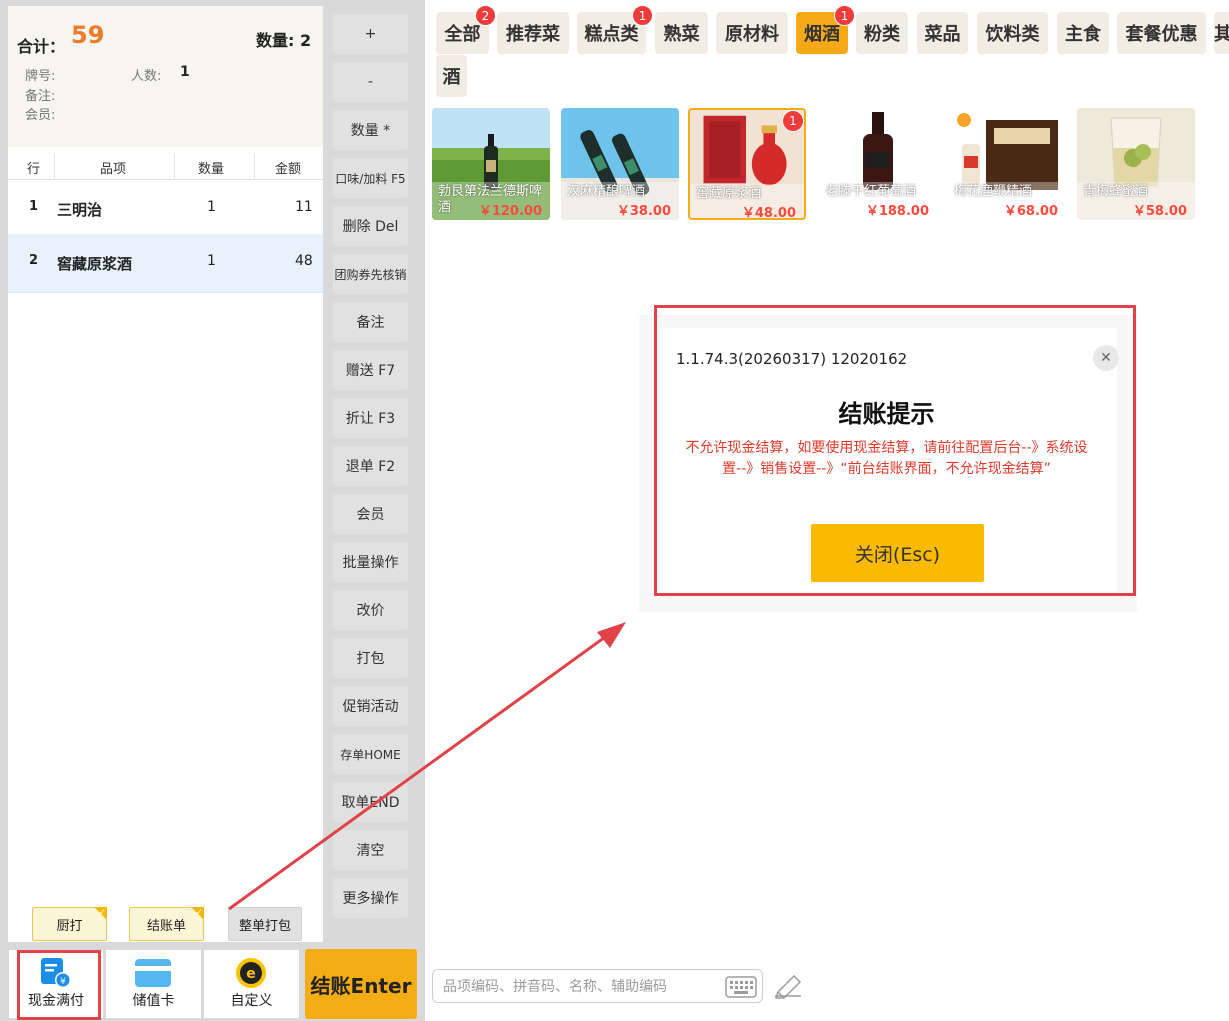 This screenshot has height=1021, width=1229. I want to click on group-coupon-button: 团购券先核销, so click(370, 274).